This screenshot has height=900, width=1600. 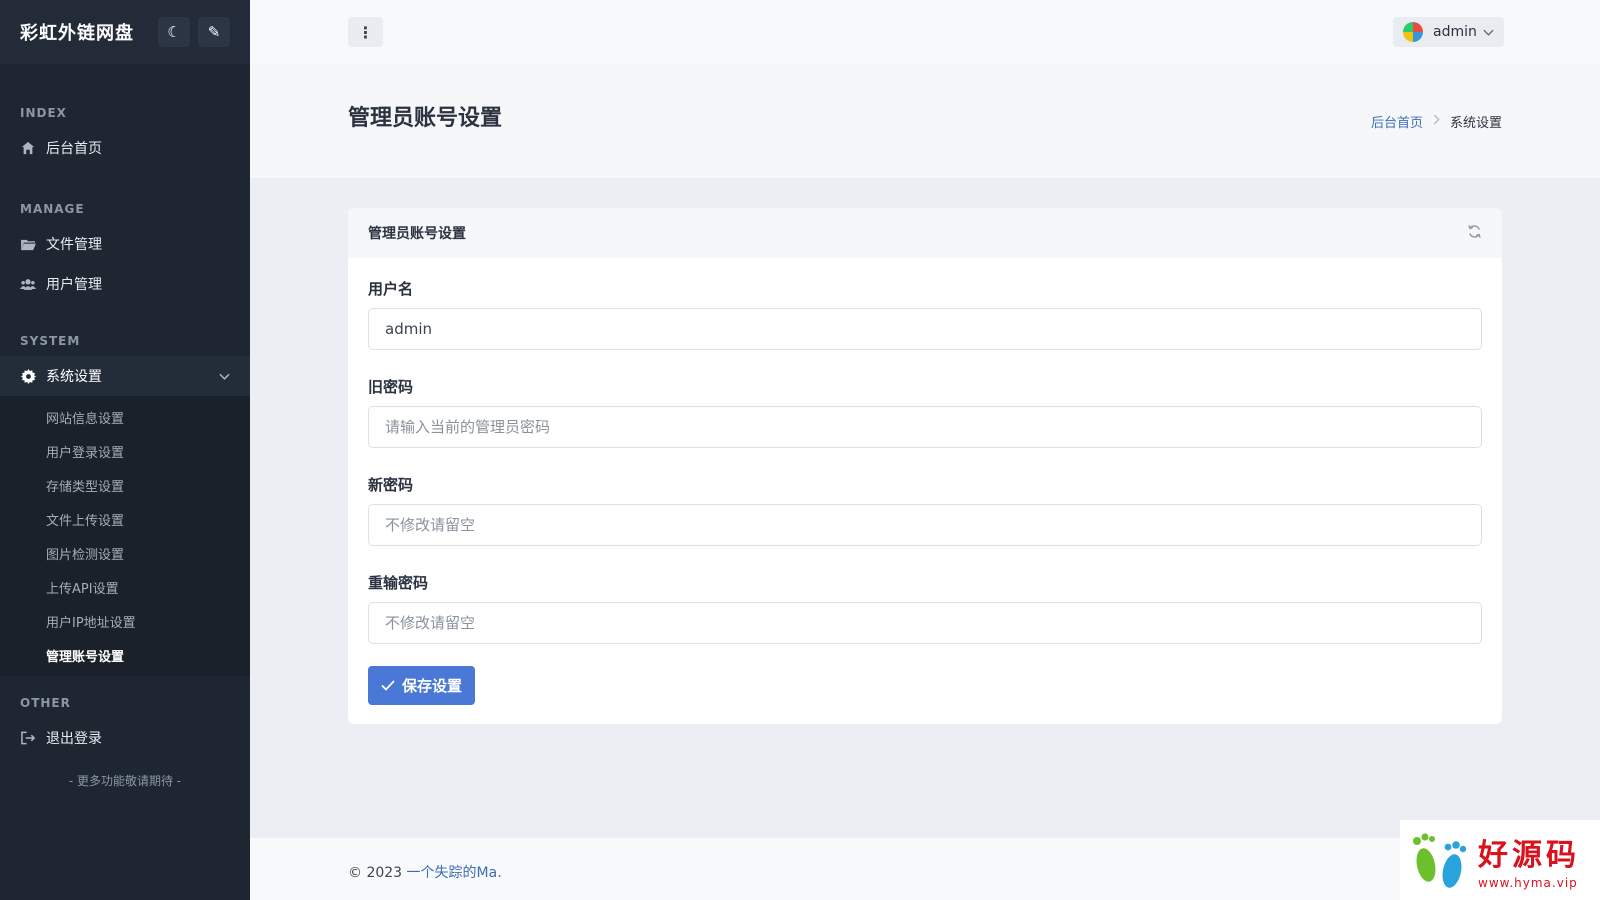 What do you see at coordinates (50, 341) in the screenshot?
I see `nav-heading-system: SYSTEM` at bounding box center [50, 341].